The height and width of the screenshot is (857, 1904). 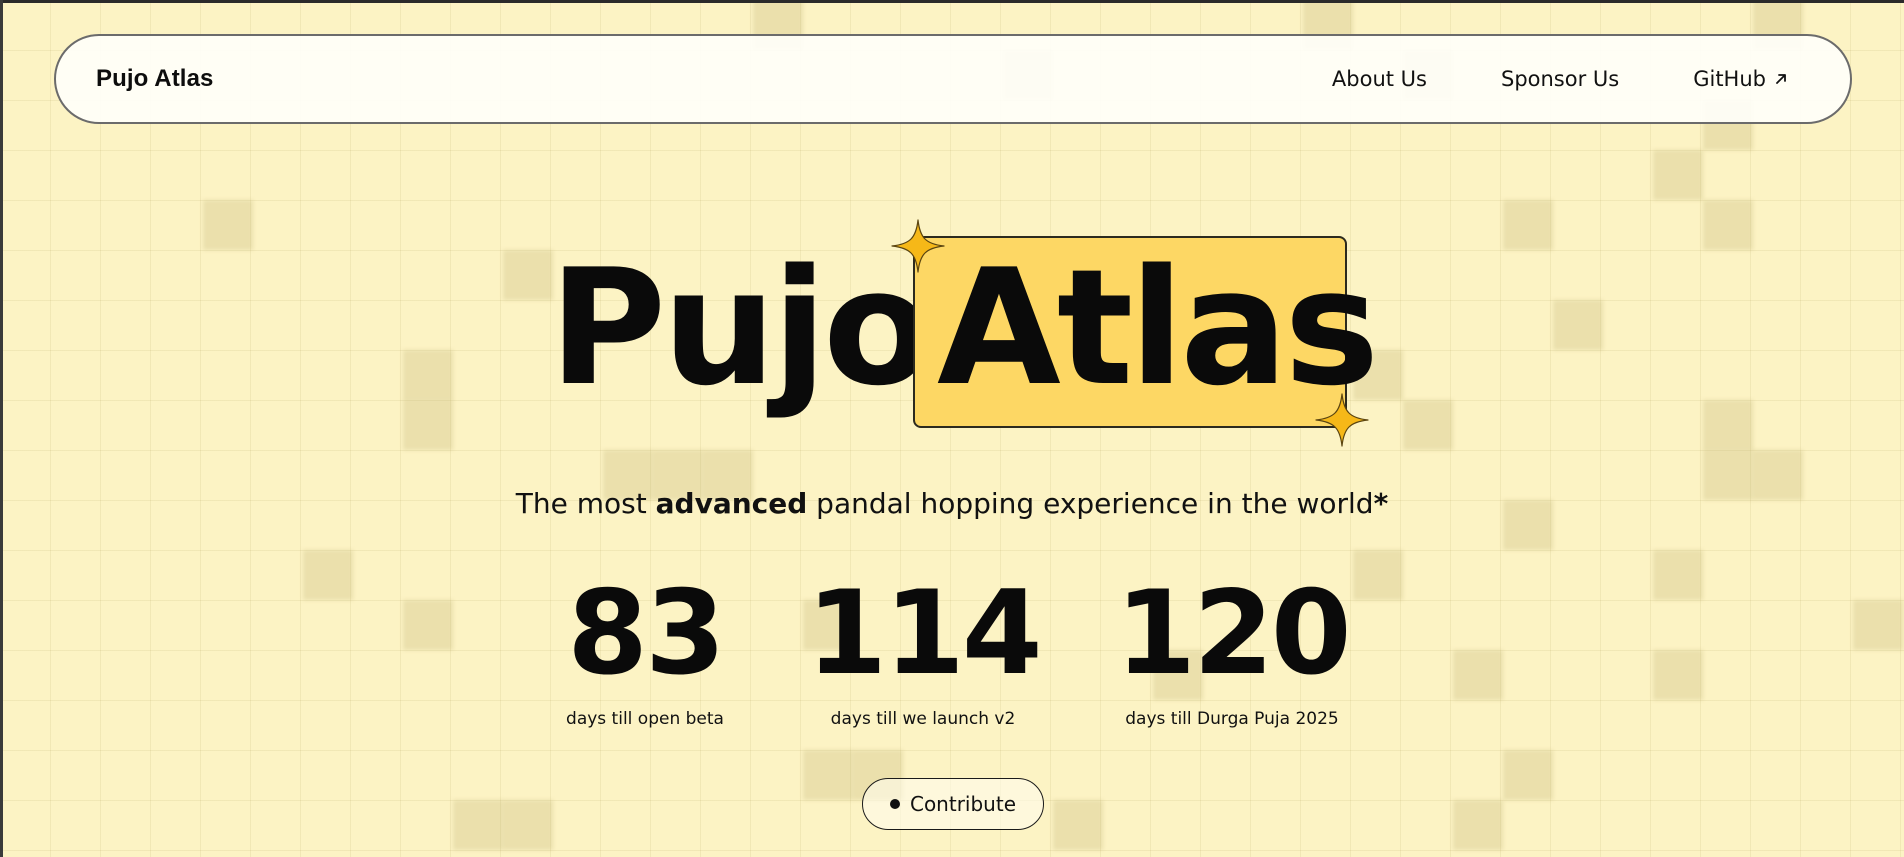 What do you see at coordinates (1381, 503) in the screenshot?
I see `tagline-asterisk: *` at bounding box center [1381, 503].